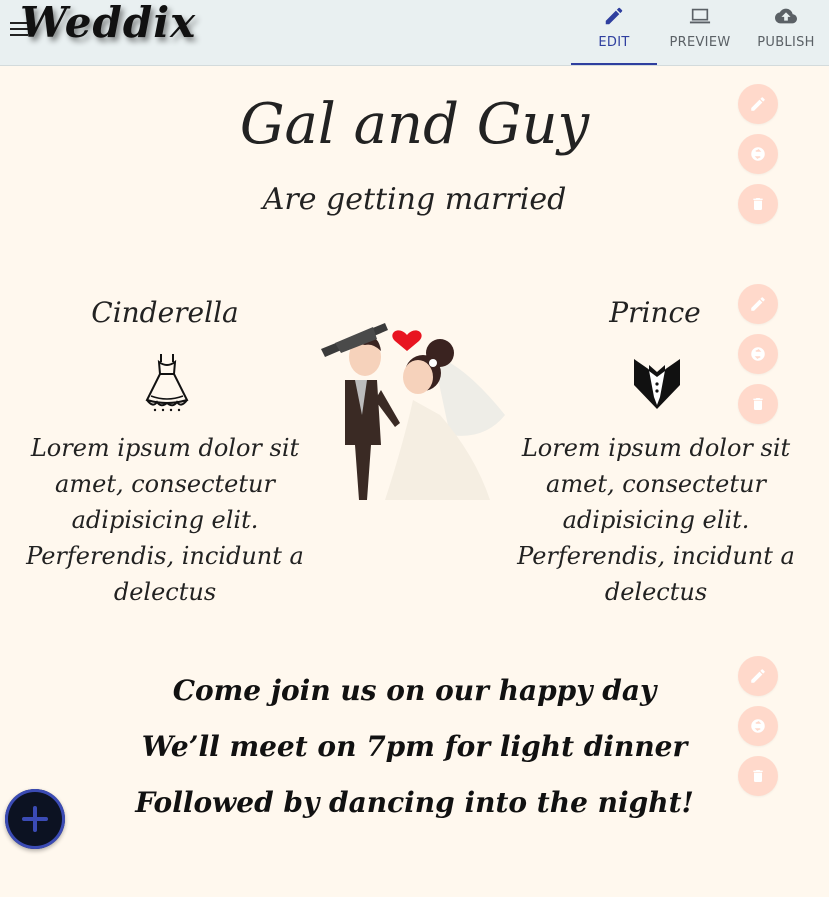 The width and height of the screenshot is (829, 897). I want to click on bride-and-groom-illustration, so click(413, 411).